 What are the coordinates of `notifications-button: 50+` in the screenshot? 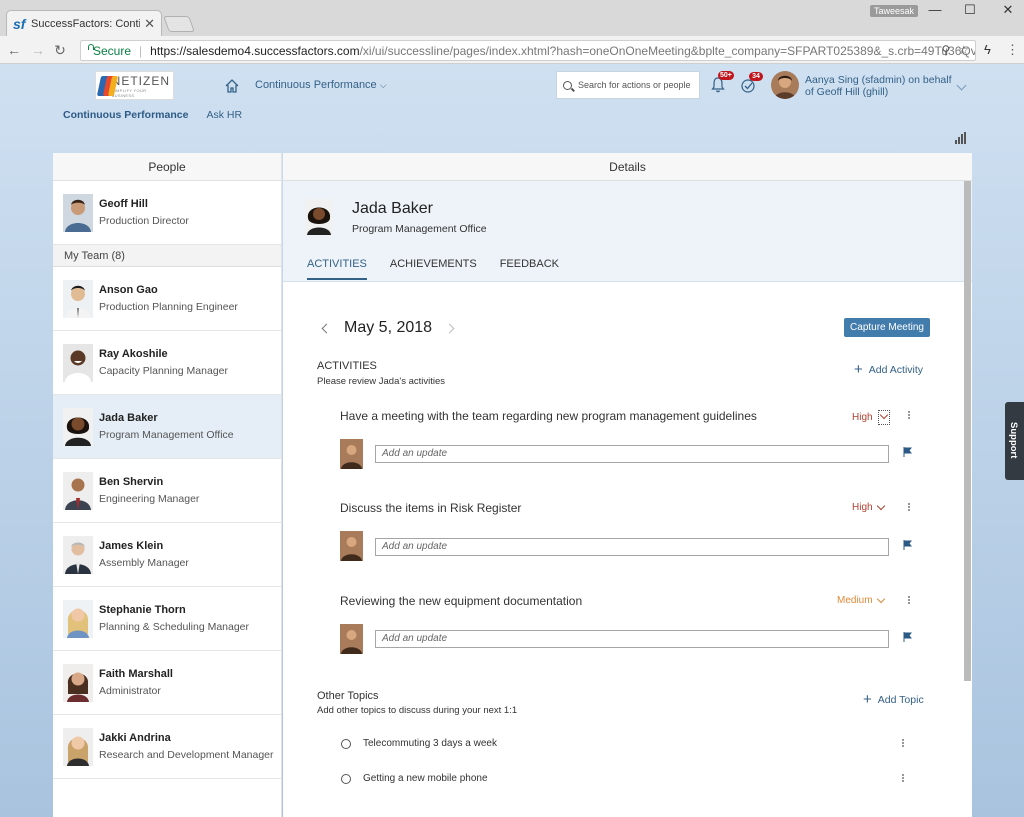 It's located at (722, 82).